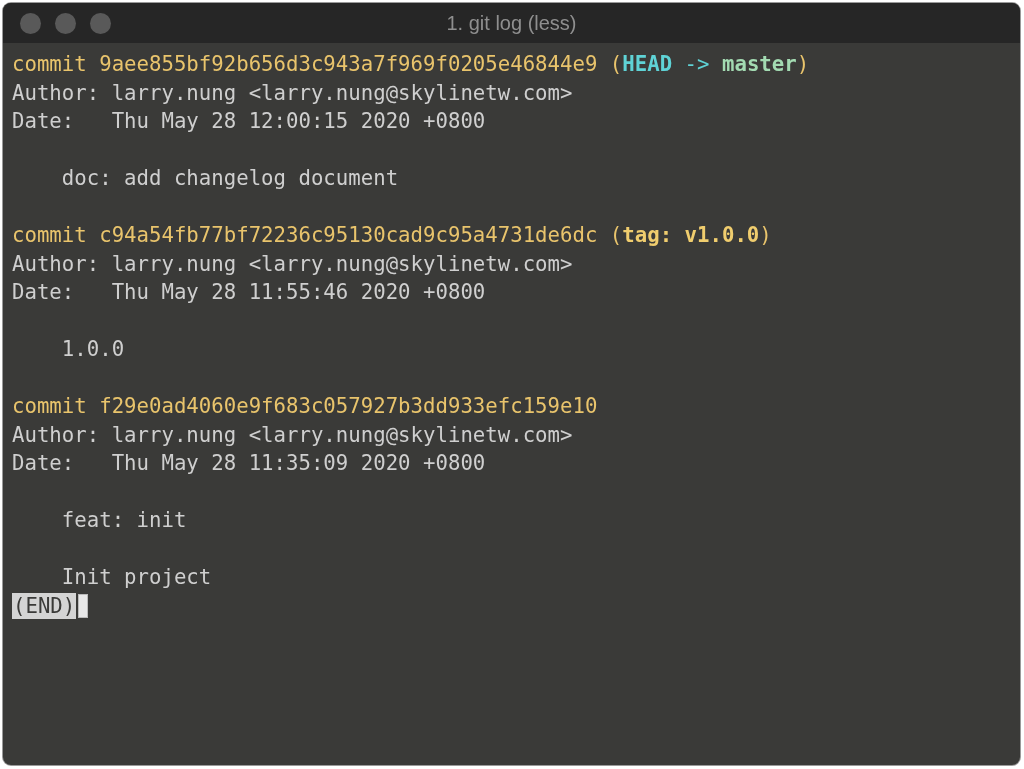  Describe the element at coordinates (249, 463) in the screenshot. I see `log-text: Date: Thu May 28 11:35:09 2020 +0800` at that location.